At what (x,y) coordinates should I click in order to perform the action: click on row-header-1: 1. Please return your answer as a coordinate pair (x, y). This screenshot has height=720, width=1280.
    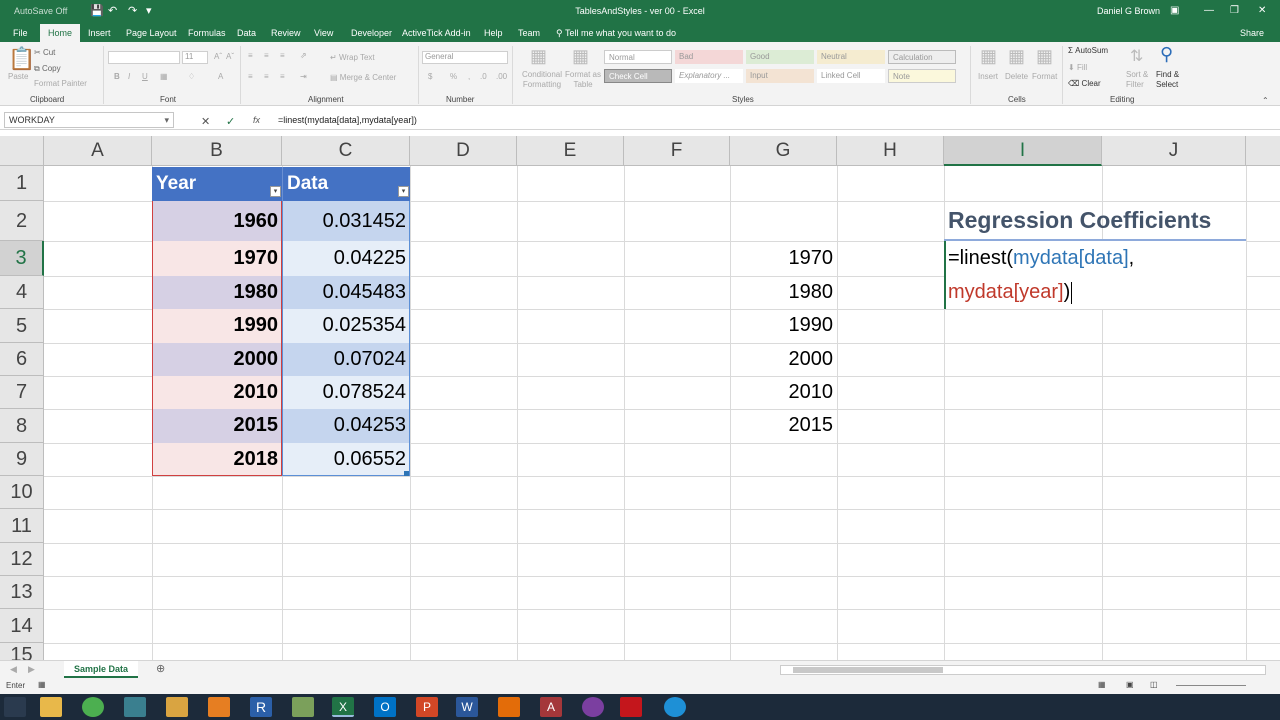
    Looking at the image, I should click on (22, 183).